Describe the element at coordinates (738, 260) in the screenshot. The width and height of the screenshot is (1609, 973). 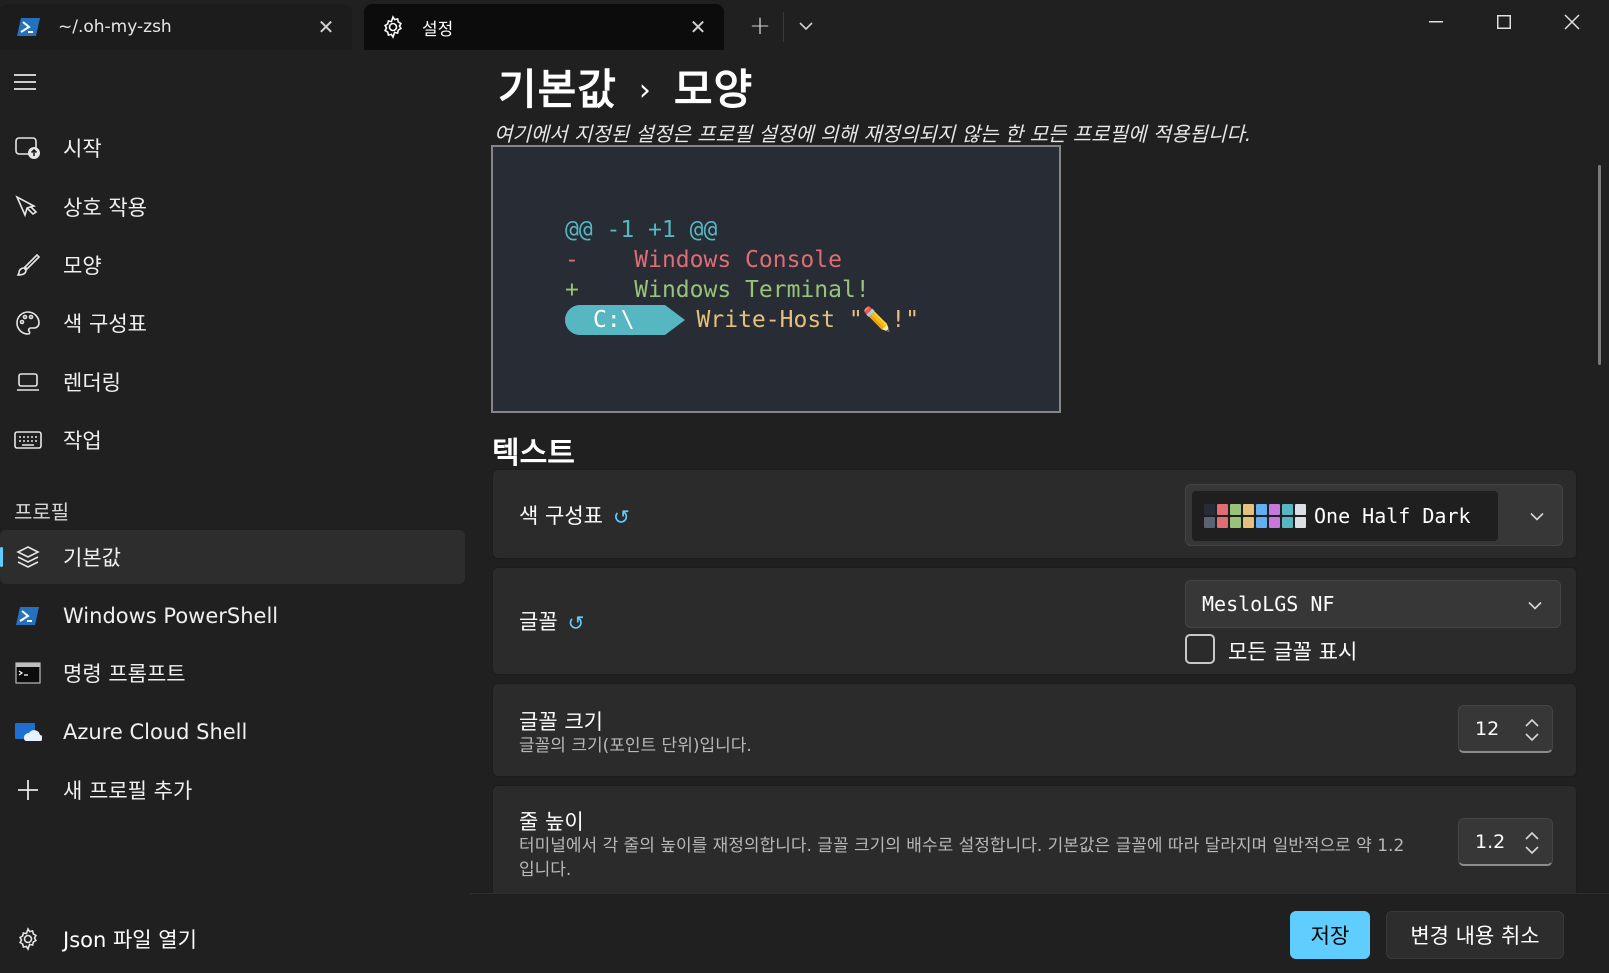
I see `removed-text: Windows Console` at that location.